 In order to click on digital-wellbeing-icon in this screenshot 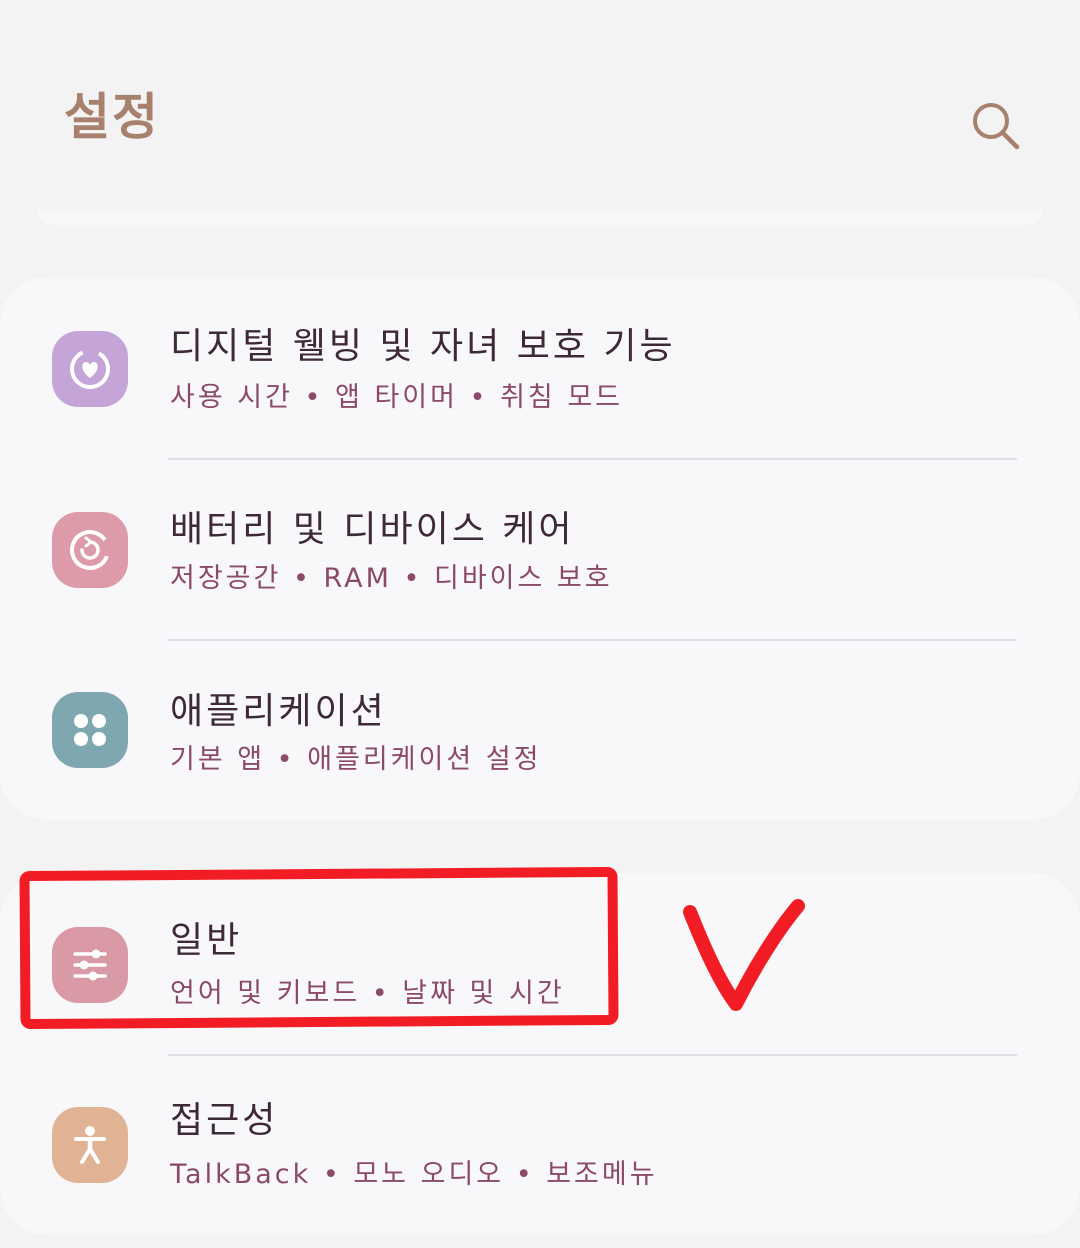, I will do `click(90, 369)`.